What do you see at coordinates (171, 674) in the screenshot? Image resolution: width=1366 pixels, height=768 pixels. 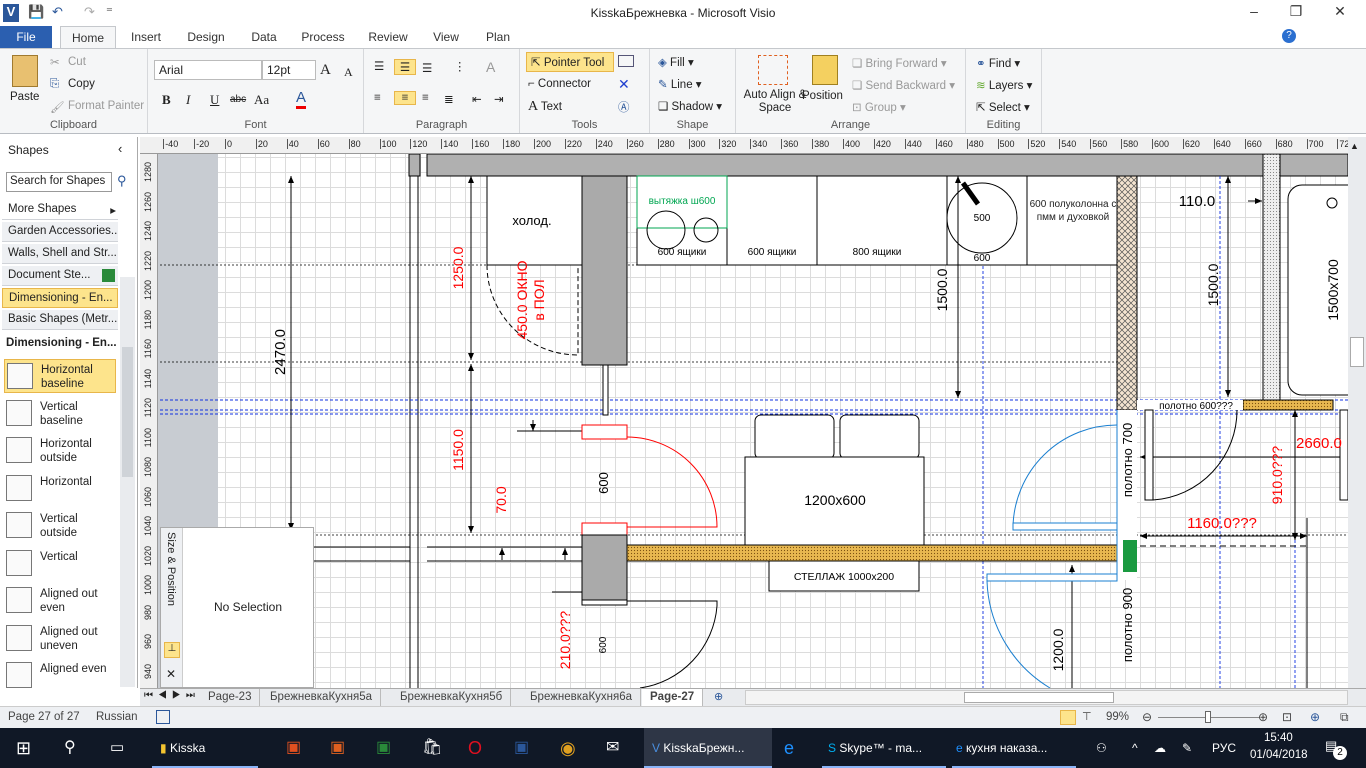 I see `close-window-icon: ✕` at bounding box center [171, 674].